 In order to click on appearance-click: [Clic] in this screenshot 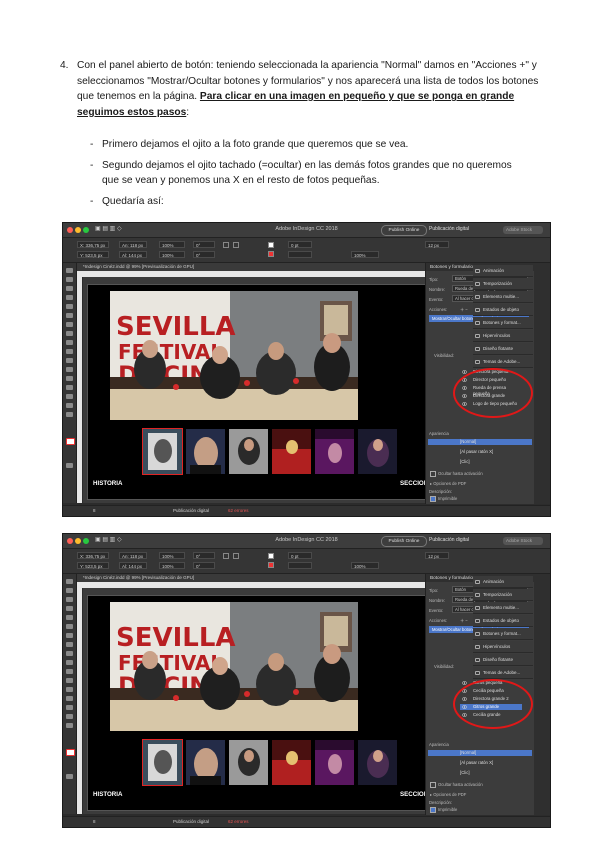, I will do `click(480, 462)`.